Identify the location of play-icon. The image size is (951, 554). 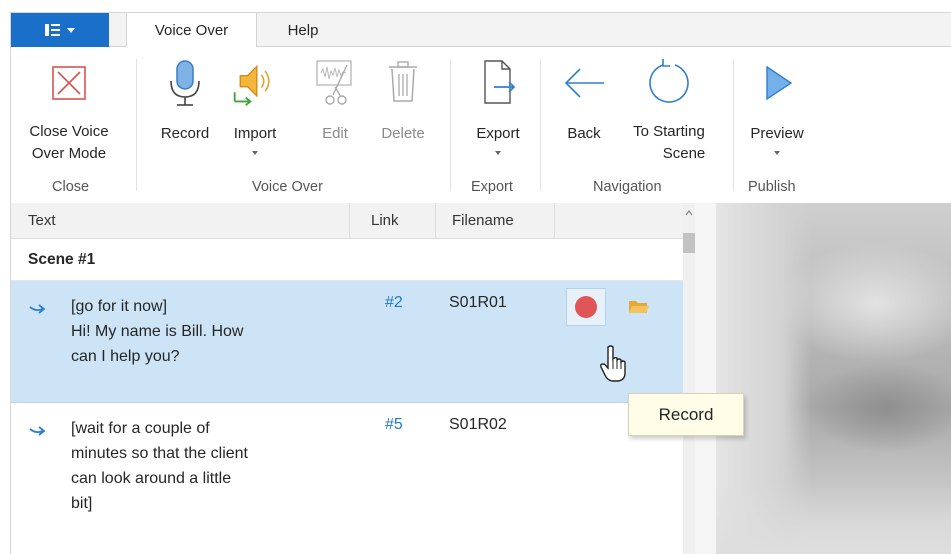
(777, 83).